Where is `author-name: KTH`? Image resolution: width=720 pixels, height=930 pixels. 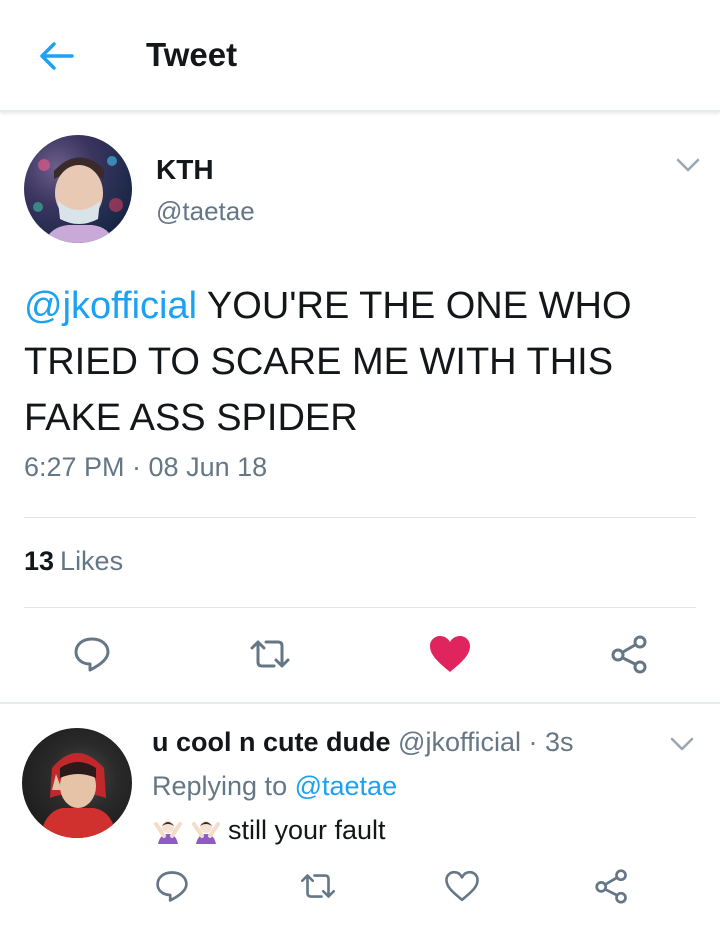 author-name: KTH is located at coordinates (185, 170).